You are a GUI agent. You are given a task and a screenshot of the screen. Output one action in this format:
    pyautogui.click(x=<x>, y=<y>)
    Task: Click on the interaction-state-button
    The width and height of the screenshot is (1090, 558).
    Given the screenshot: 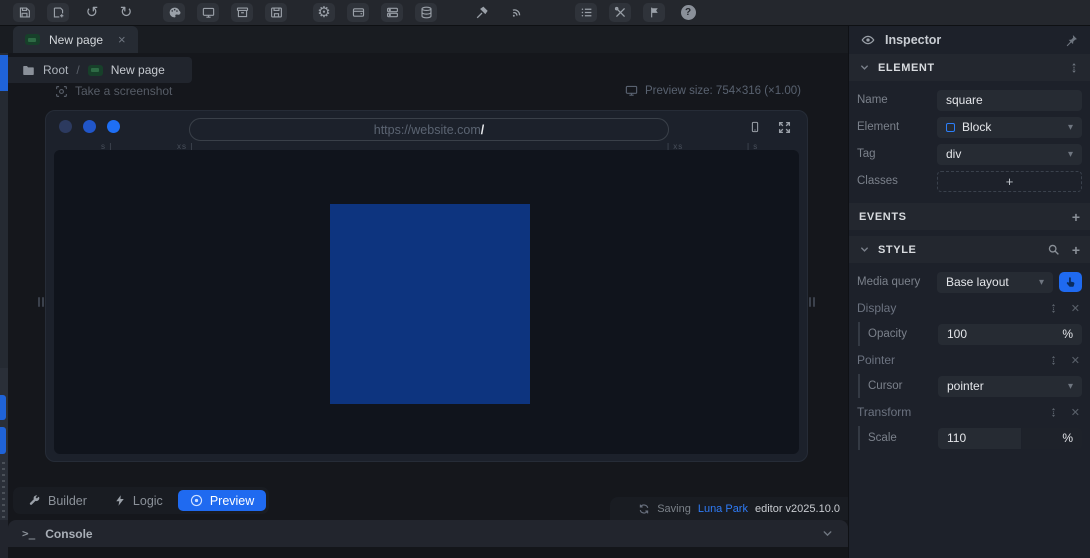 What is the action you would take?
    pyautogui.click(x=1070, y=282)
    